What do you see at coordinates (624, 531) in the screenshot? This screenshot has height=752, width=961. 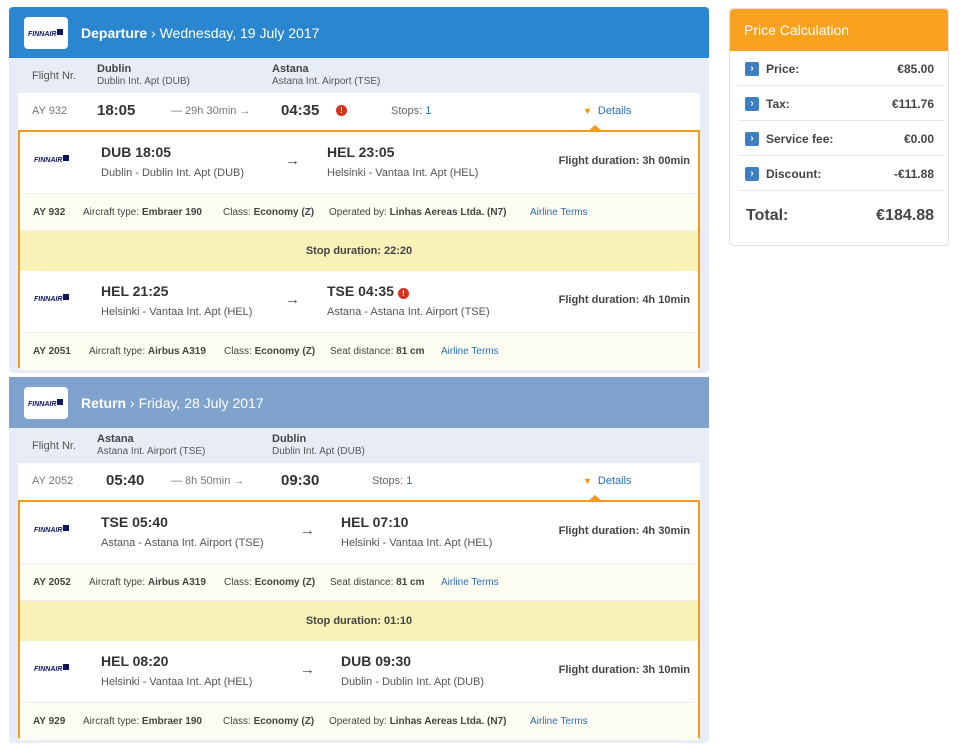 I see `segment-duration: Flight duration: 4h 30min` at bounding box center [624, 531].